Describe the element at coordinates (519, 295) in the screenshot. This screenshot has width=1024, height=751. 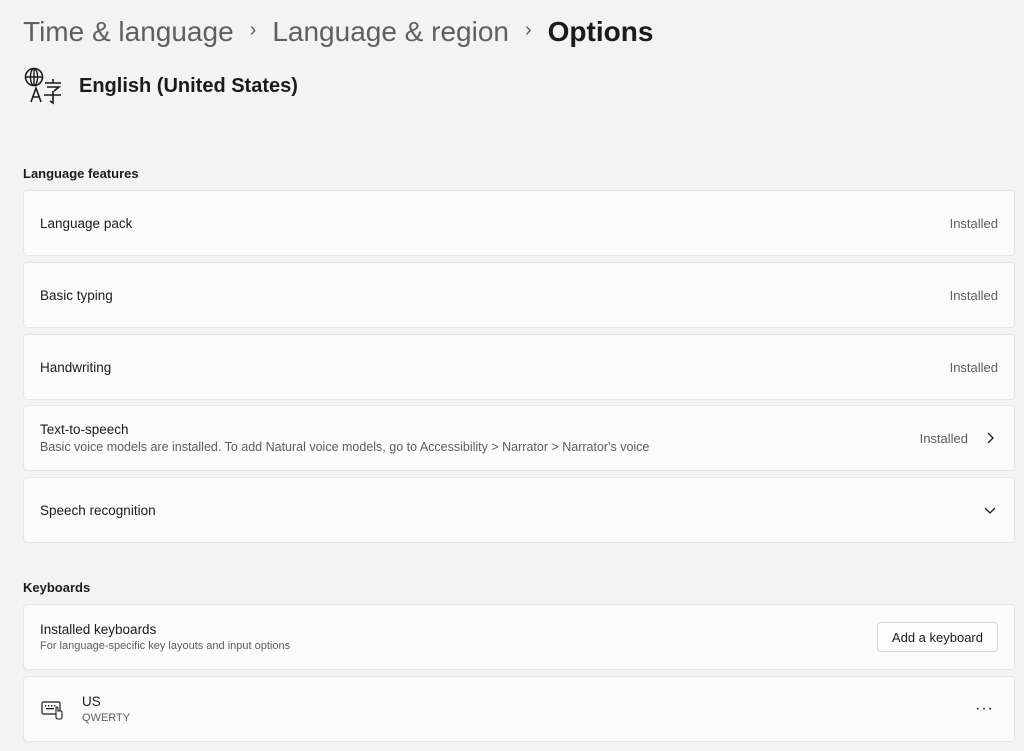
I see `feature-basic-typing: Basic typing Installed` at that location.